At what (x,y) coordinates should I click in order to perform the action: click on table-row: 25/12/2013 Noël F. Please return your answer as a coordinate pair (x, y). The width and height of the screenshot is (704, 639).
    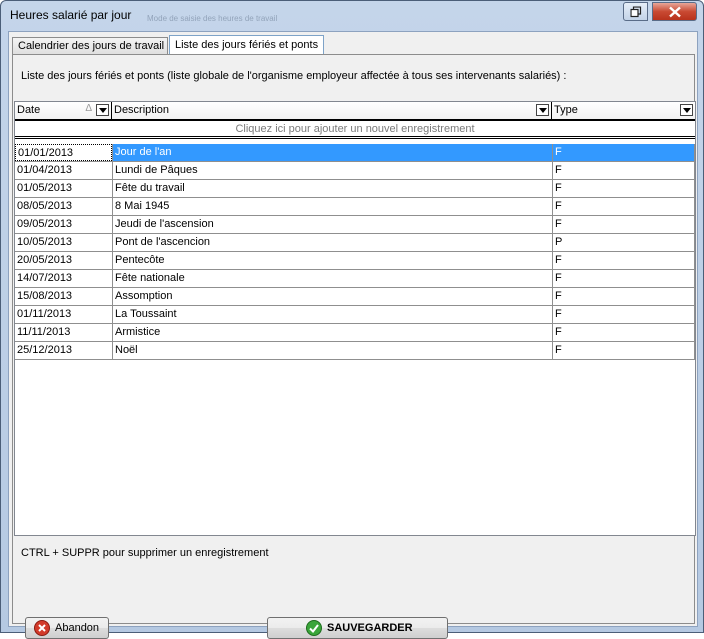
    Looking at the image, I should click on (355, 351).